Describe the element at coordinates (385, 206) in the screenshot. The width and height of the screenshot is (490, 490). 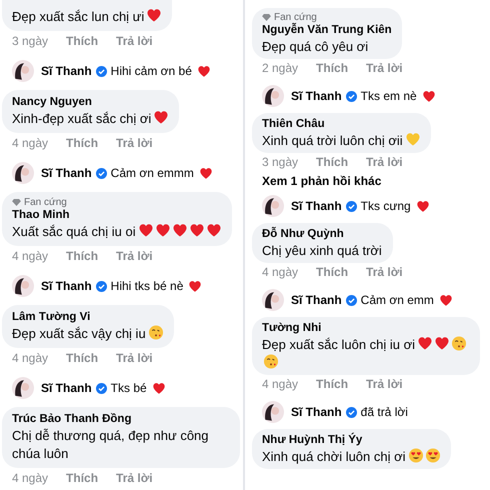
I see `reply-text: Tks cưng` at that location.